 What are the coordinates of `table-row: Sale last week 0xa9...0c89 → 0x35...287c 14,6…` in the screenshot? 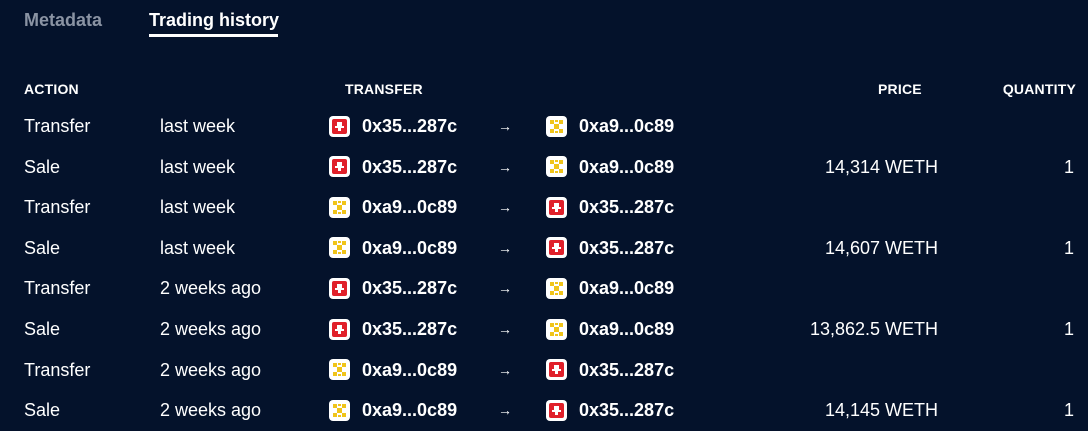 It's located at (544, 248).